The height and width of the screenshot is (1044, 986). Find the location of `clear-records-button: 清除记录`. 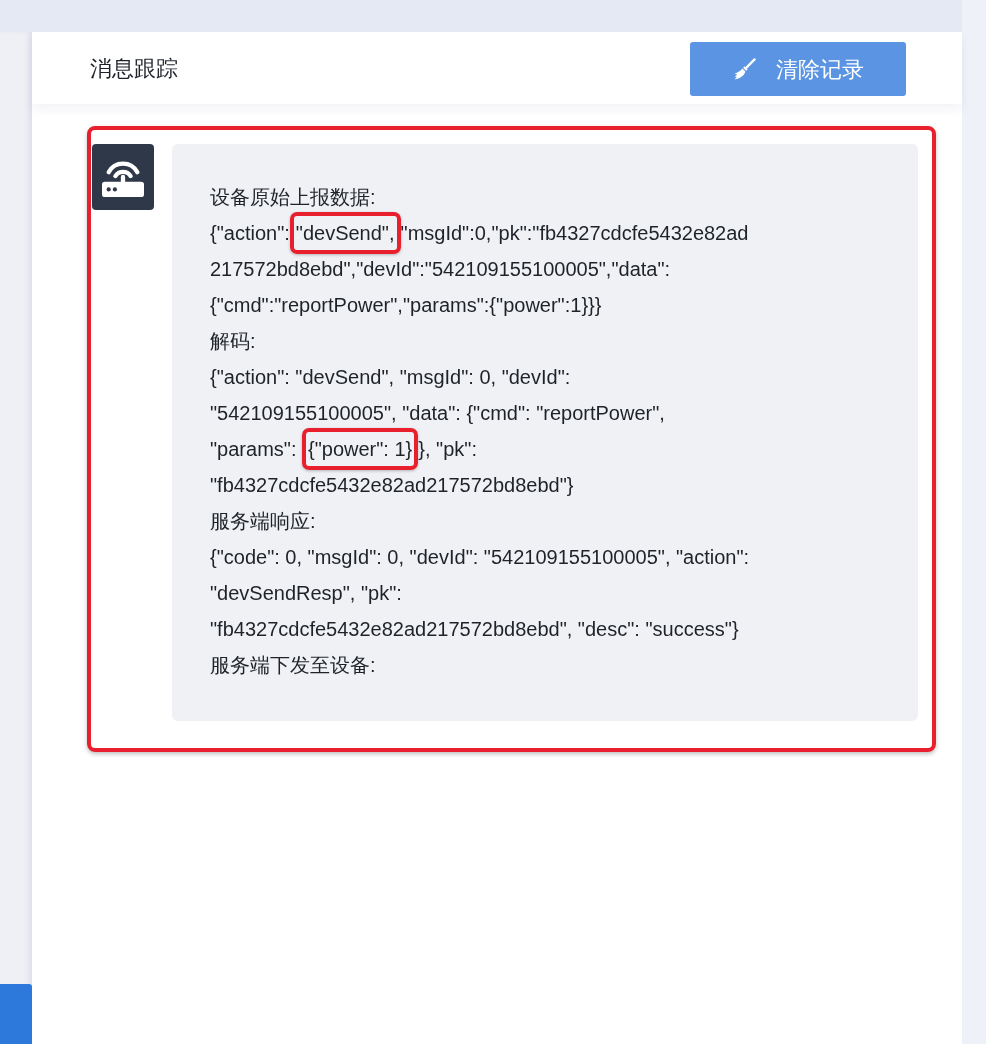

clear-records-button: 清除记录 is located at coordinates (798, 69).